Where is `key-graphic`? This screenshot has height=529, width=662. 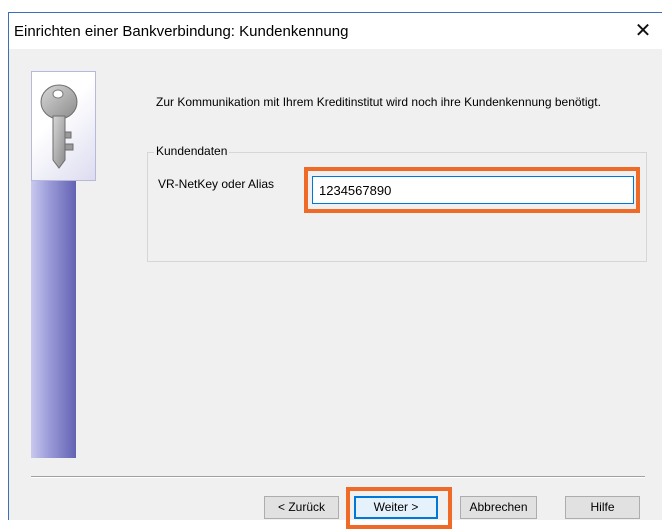 key-graphic is located at coordinates (59, 126).